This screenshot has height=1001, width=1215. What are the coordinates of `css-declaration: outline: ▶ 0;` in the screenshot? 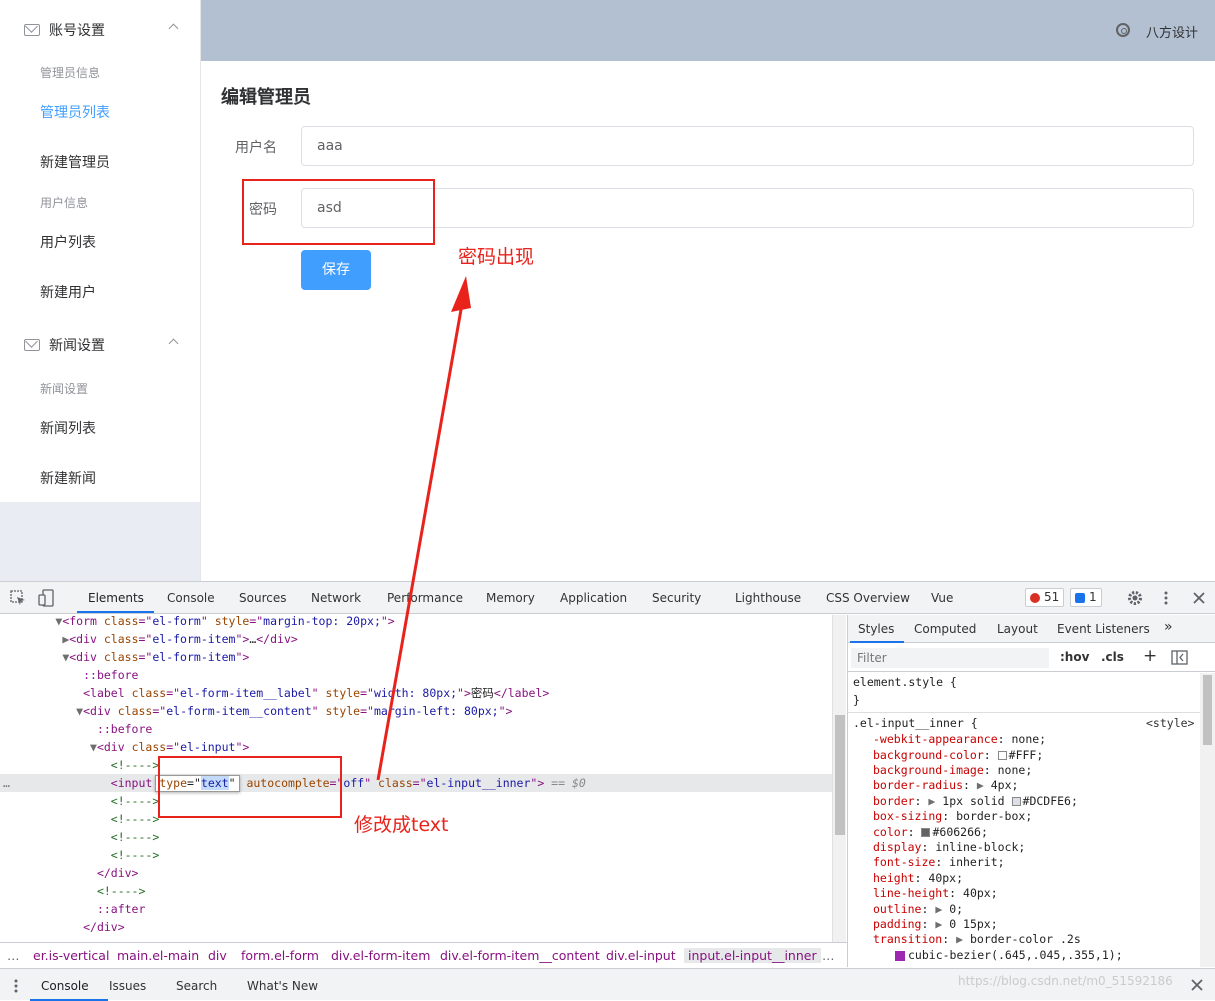 It's located at (918, 909).